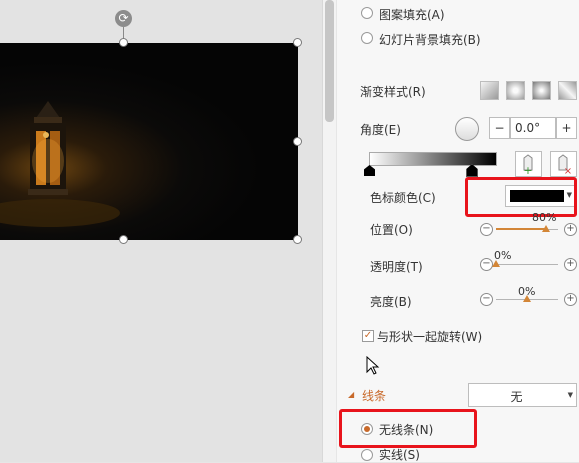  Describe the element at coordinates (380, 130) in the screenshot. I see `angle-label: 角度(E)` at that location.